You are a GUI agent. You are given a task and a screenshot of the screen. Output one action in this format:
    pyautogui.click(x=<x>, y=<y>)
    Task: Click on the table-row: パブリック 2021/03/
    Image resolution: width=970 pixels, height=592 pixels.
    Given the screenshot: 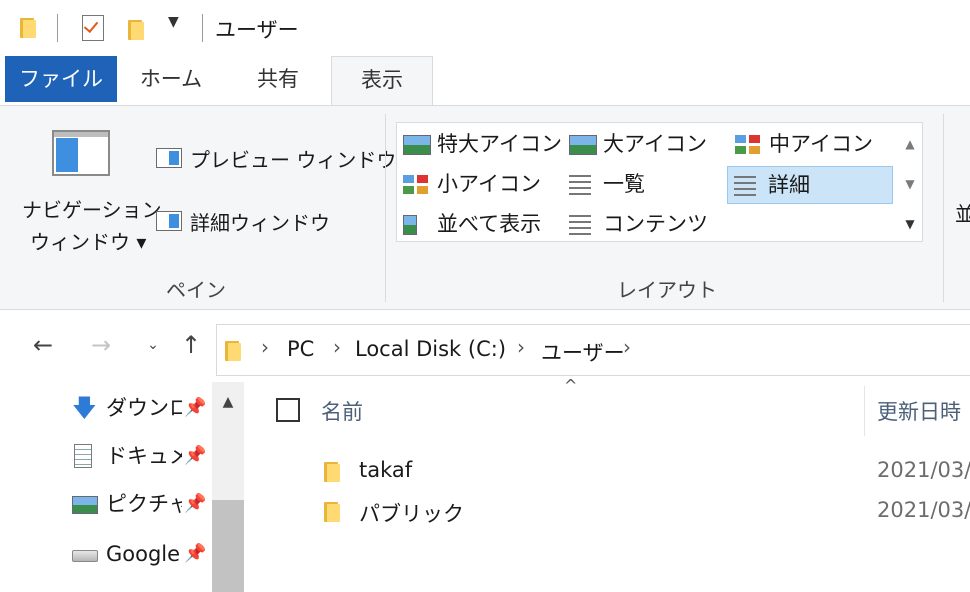 What is the action you would take?
    pyautogui.click(x=609, y=512)
    